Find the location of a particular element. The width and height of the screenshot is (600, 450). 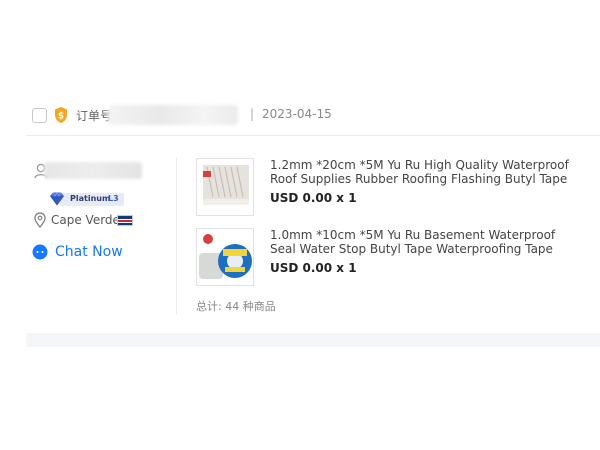

cape-verde-flag-icon is located at coordinates (125, 220).